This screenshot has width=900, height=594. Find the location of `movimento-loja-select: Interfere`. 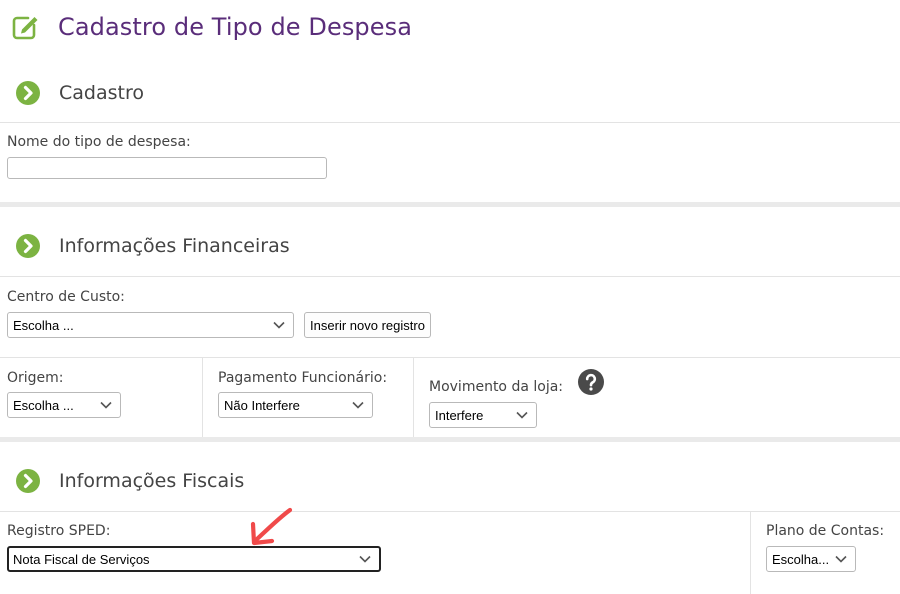

movimento-loja-select: Interfere is located at coordinates (483, 415).